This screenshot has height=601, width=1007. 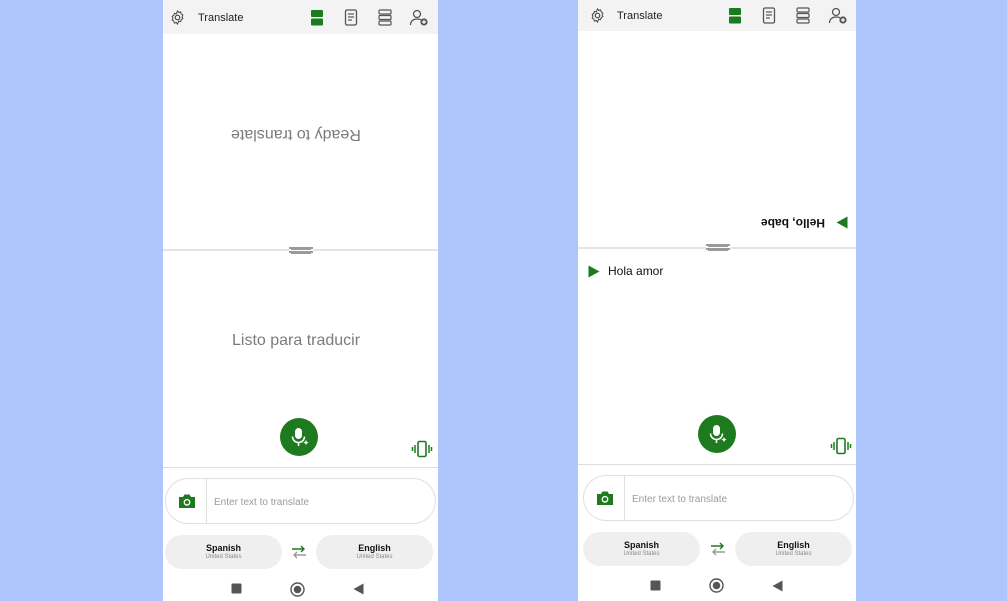 What do you see at coordinates (793, 223) in the screenshot?
I see `top-message-text: Hello, babe` at bounding box center [793, 223].